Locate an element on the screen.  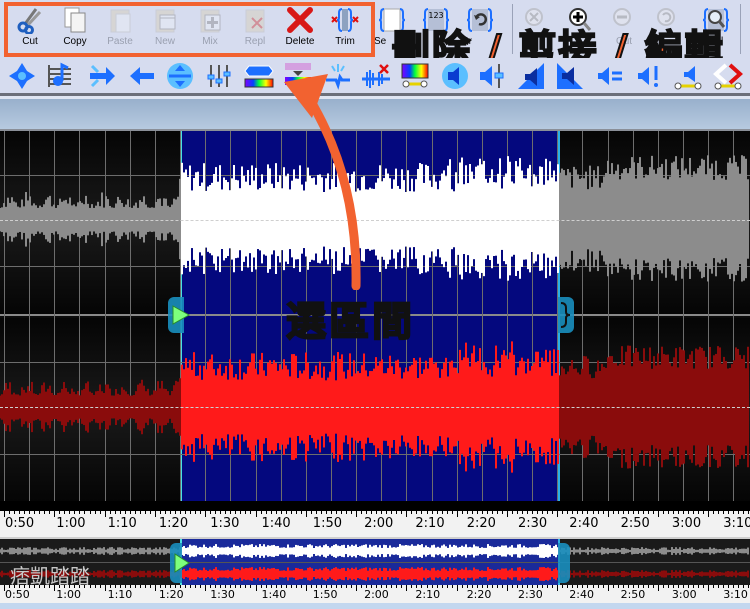
delete-button: Delete is located at coordinates (300, 30).